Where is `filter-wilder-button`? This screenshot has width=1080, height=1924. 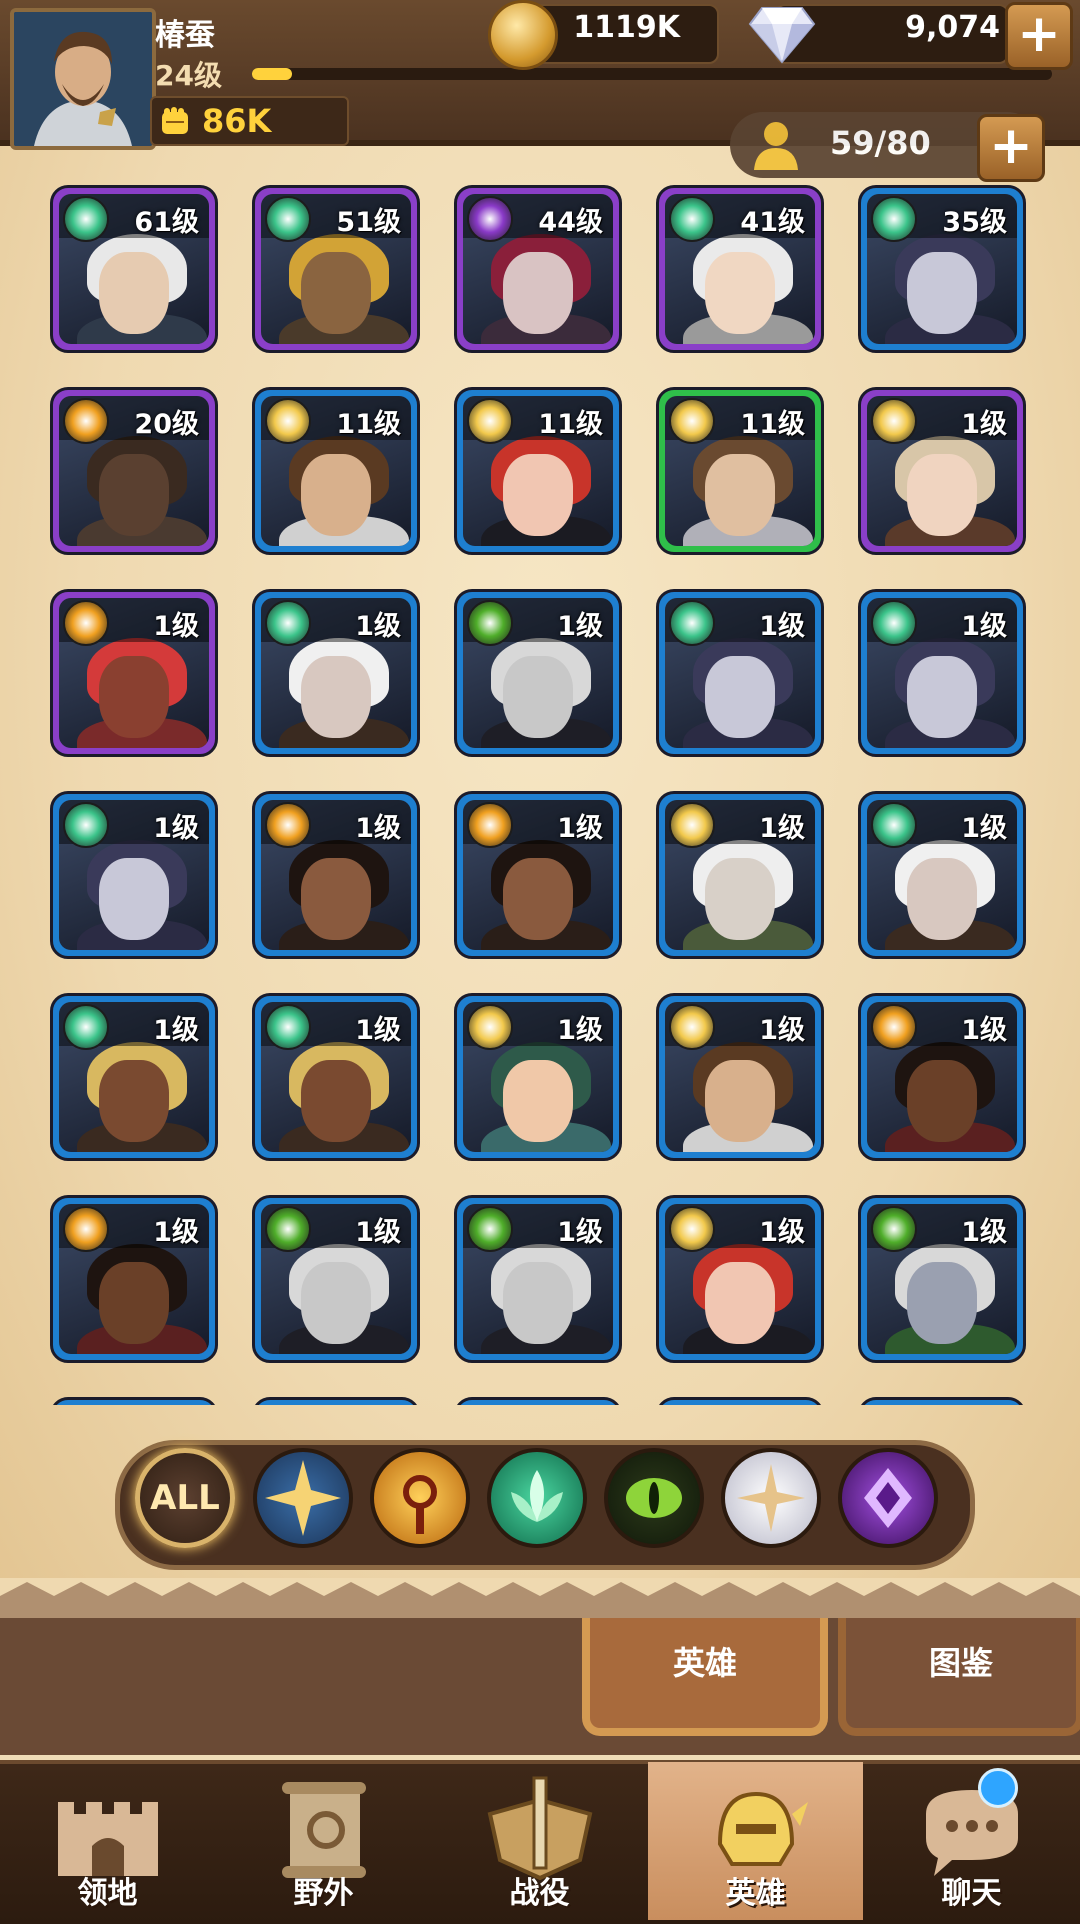 filter-wilder-button is located at coordinates (654, 1498).